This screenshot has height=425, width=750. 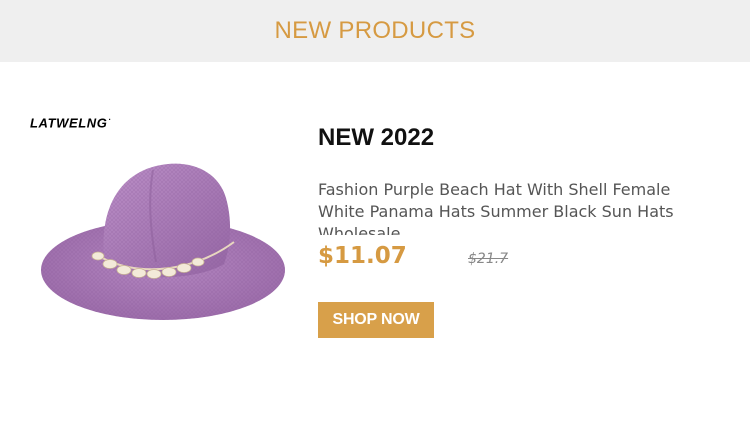 What do you see at coordinates (376, 320) in the screenshot?
I see `shop-now-button: SHOP NOW` at bounding box center [376, 320].